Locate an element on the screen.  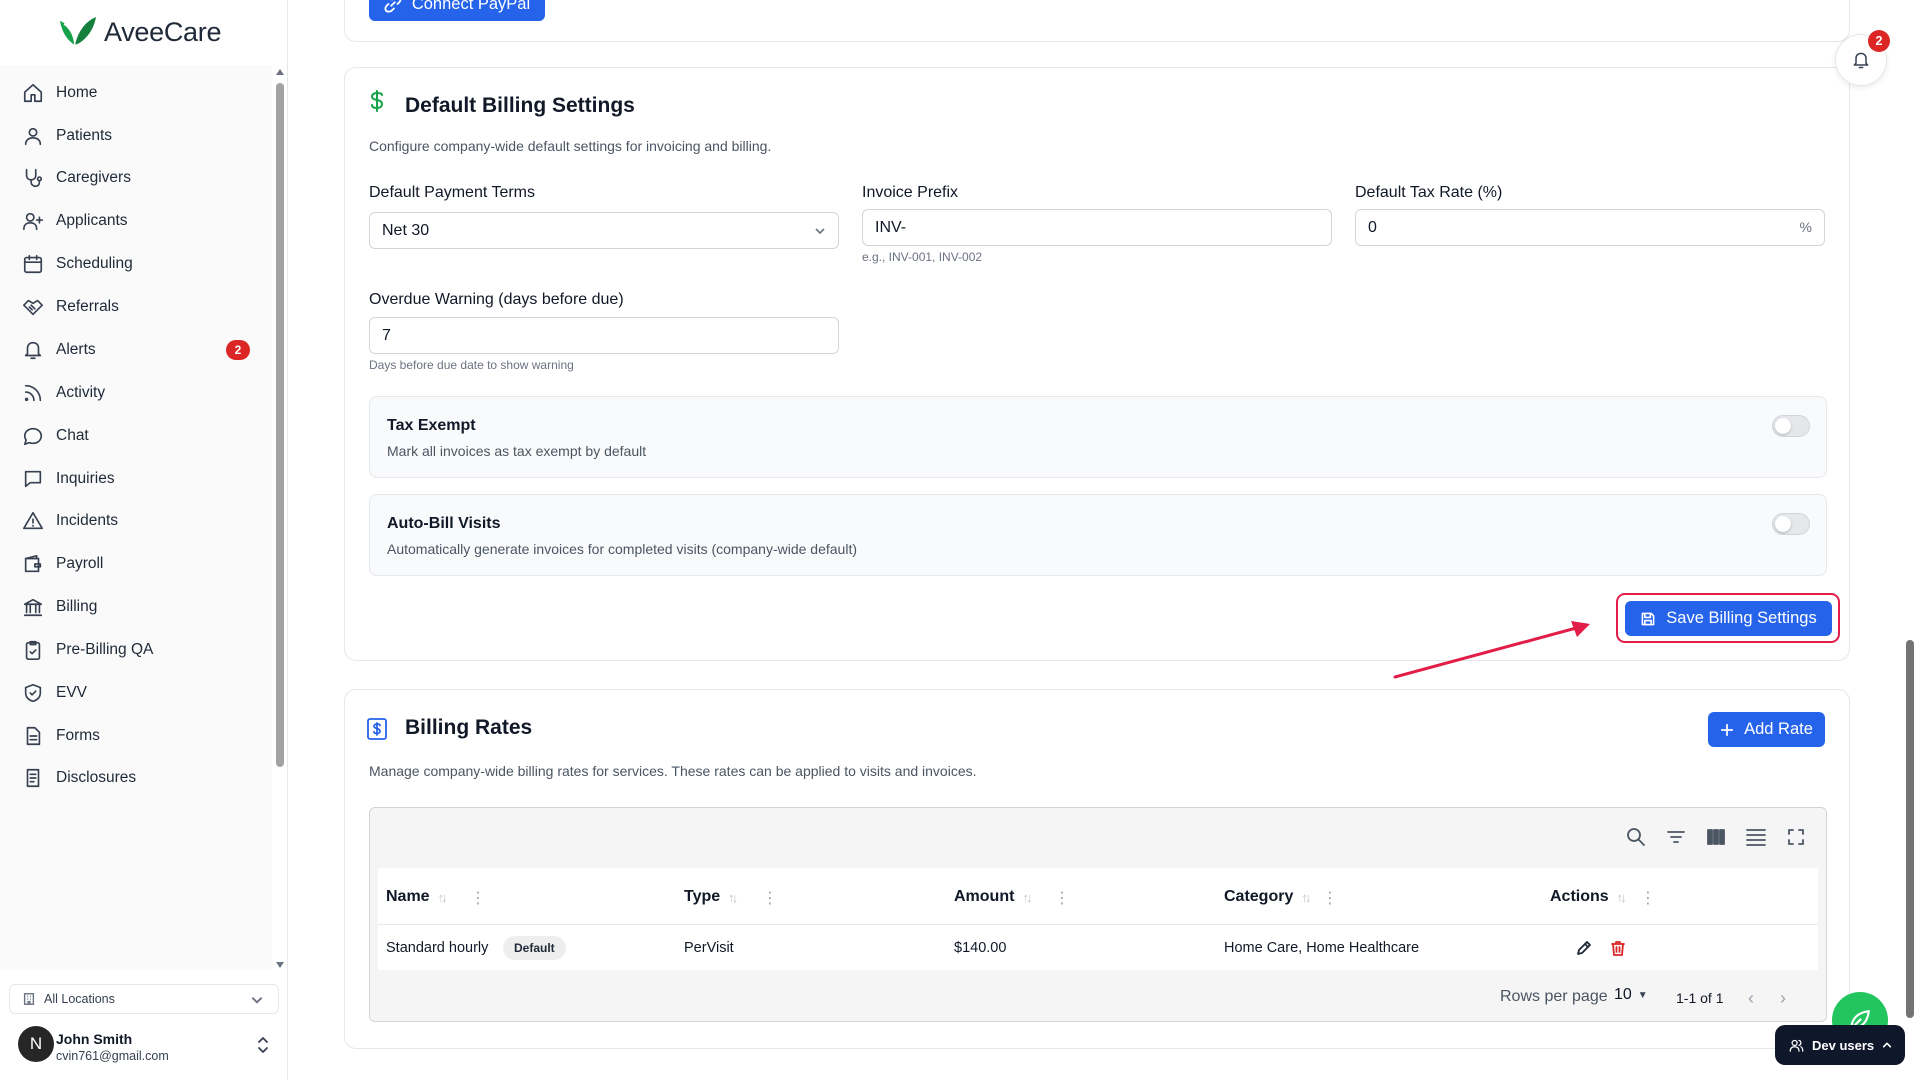
chevron-down-icon is located at coordinates (820, 231).